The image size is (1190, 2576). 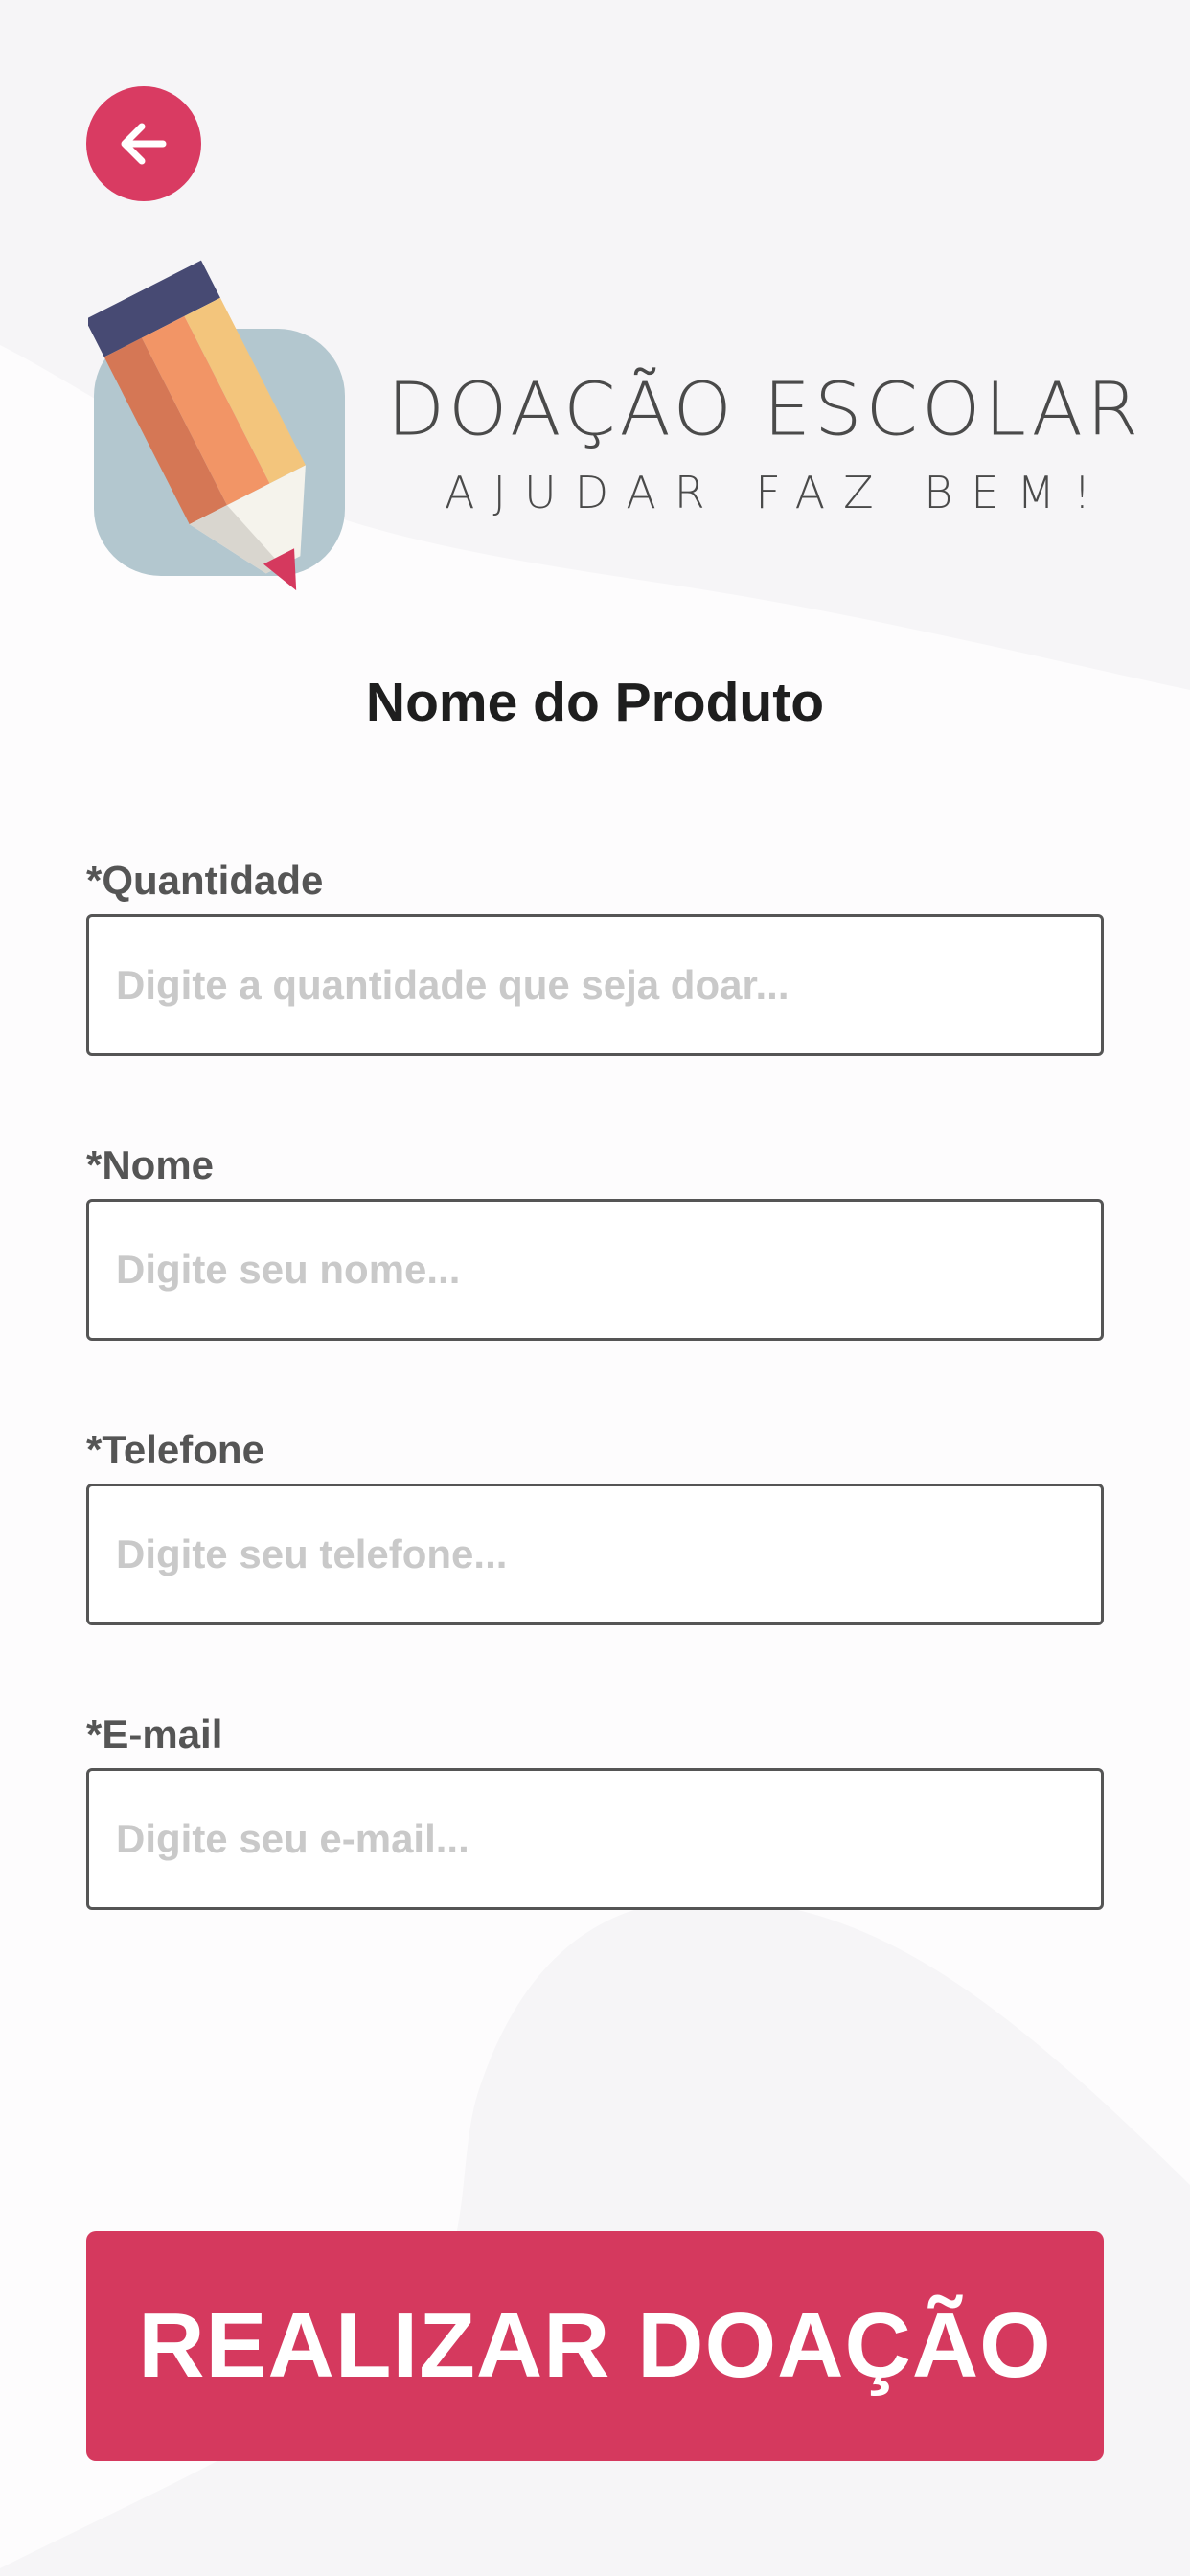 What do you see at coordinates (175, 1449) in the screenshot?
I see `phone-label: *Telefone` at bounding box center [175, 1449].